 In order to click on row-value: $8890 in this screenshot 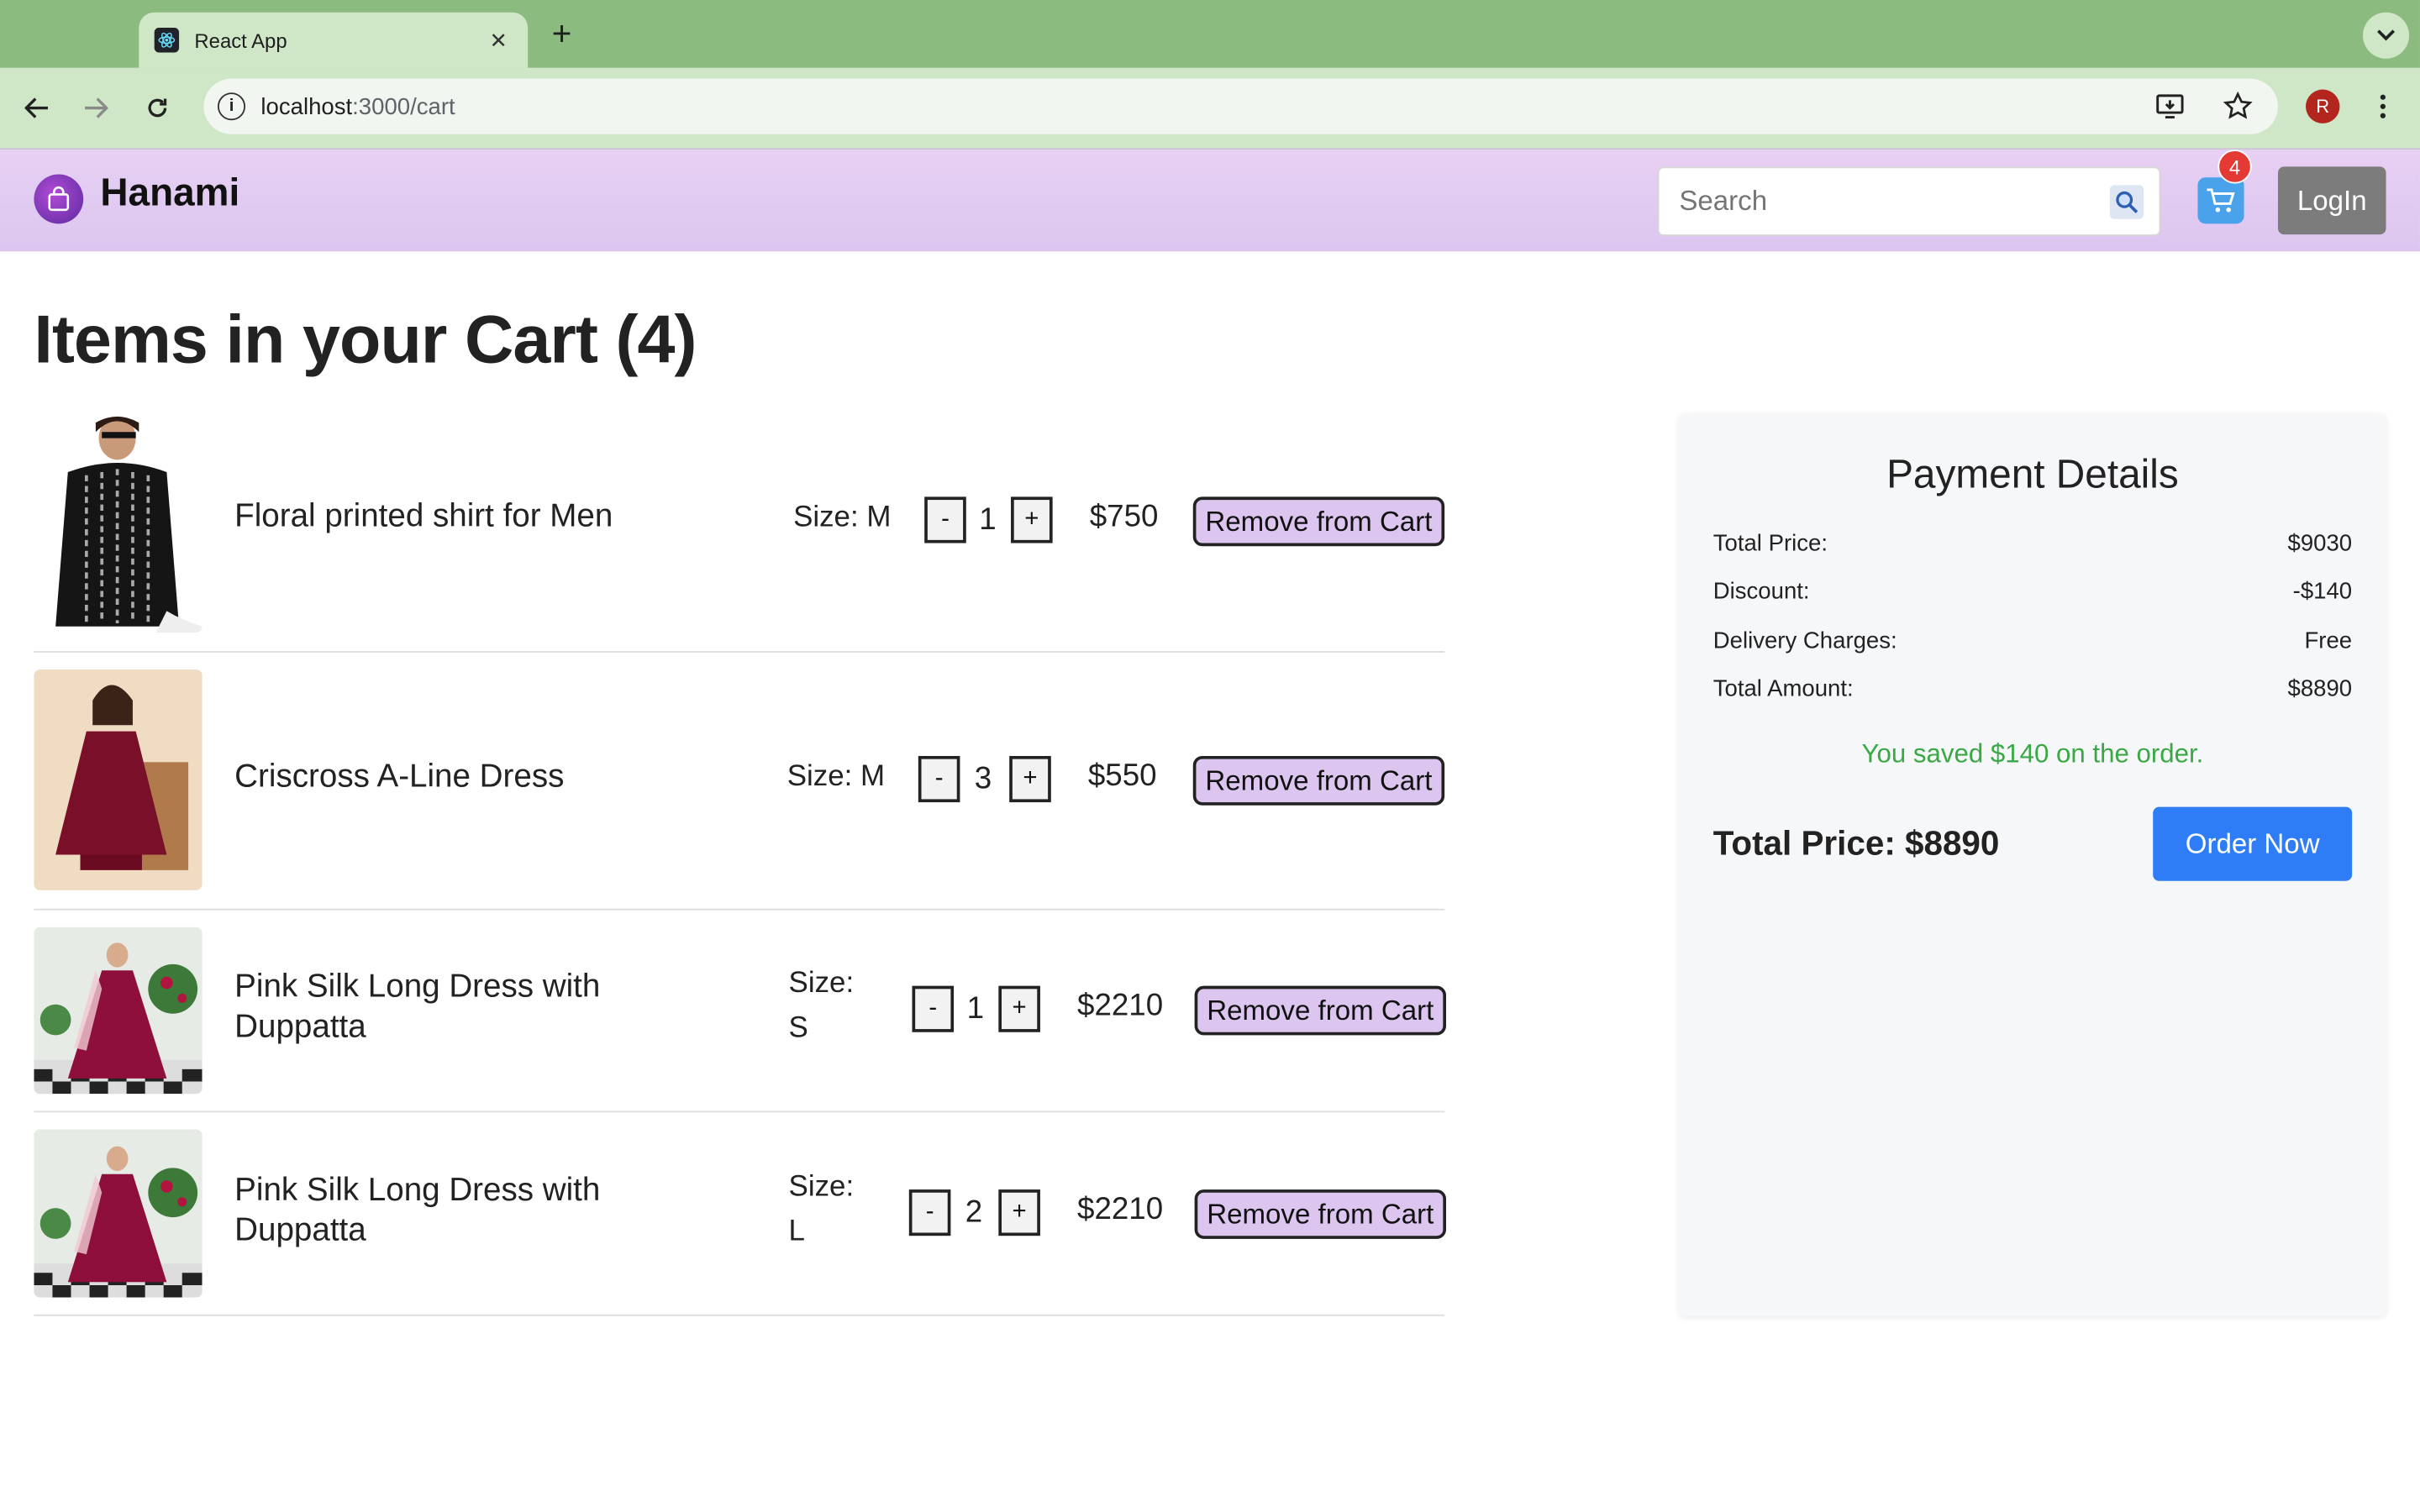, I will do `click(2320, 688)`.